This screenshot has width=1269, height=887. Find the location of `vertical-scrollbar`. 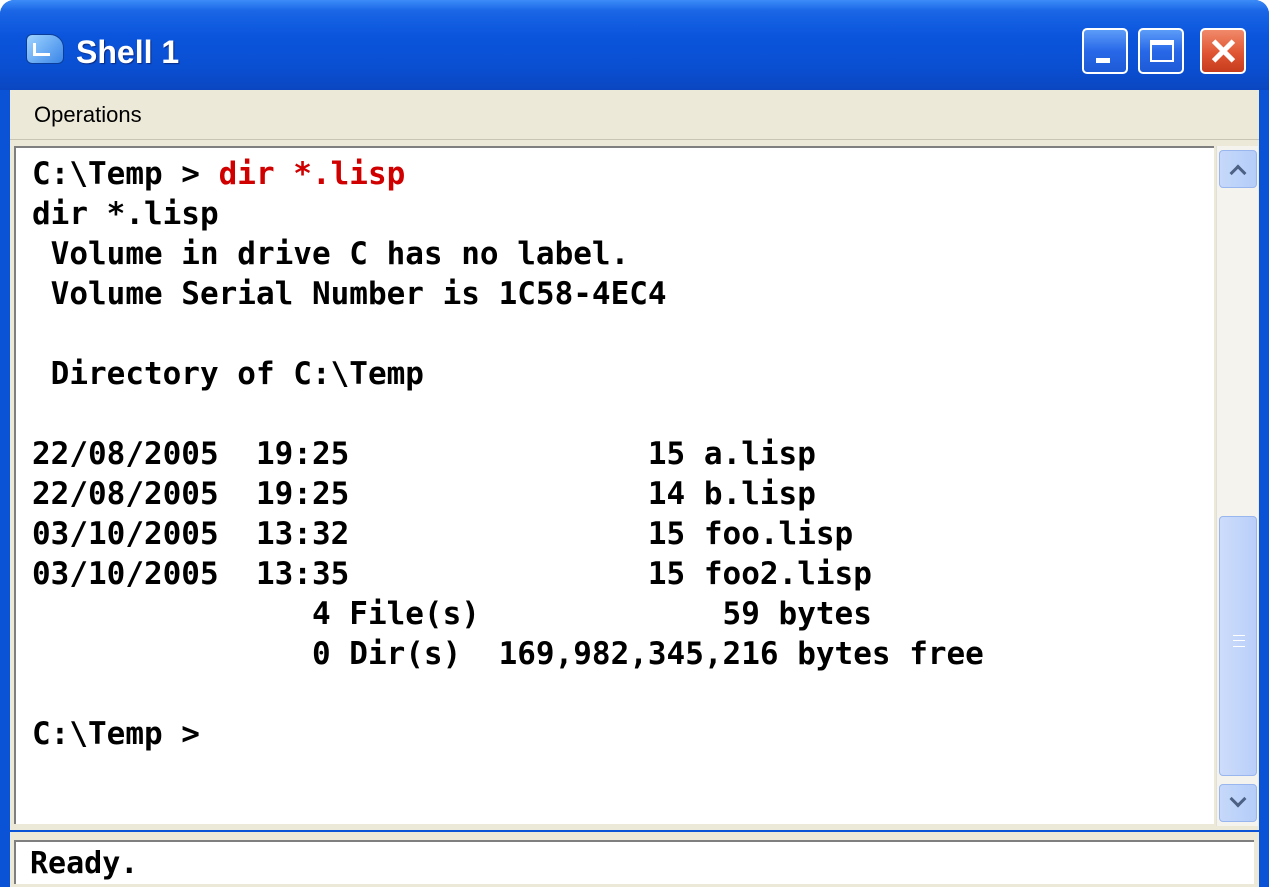

vertical-scrollbar is located at coordinates (1237, 486).